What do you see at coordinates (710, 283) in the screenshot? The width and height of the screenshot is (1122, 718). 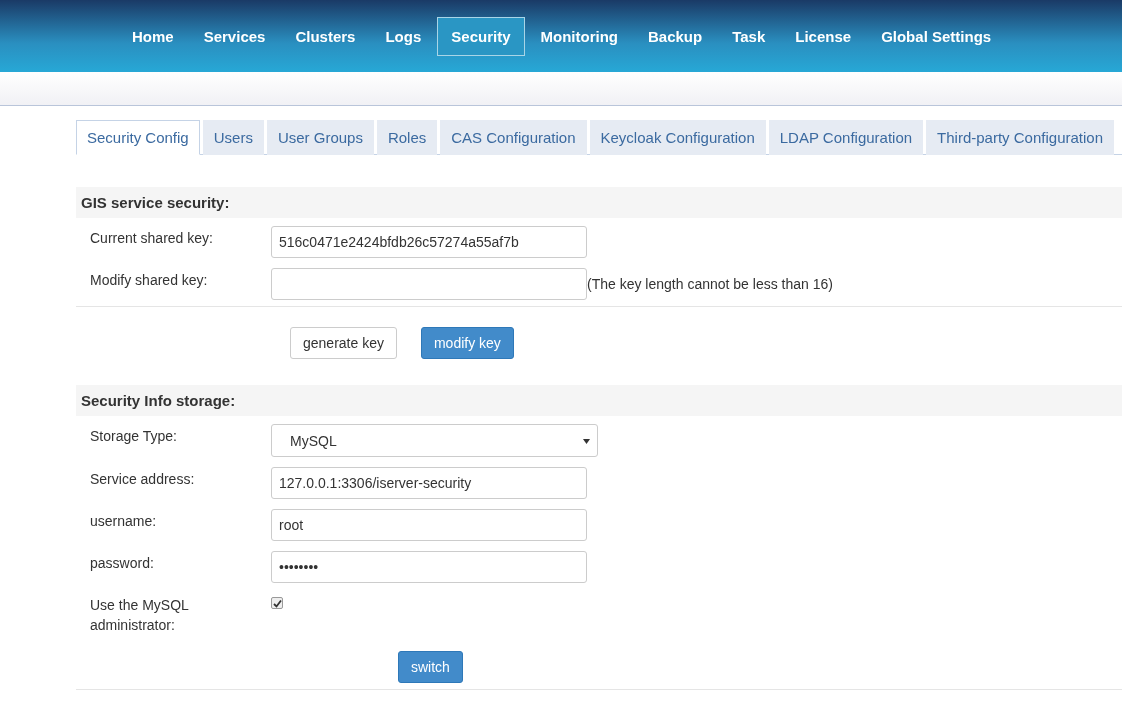 I see `hint-text: (The key length cannot be less than 16)` at bounding box center [710, 283].